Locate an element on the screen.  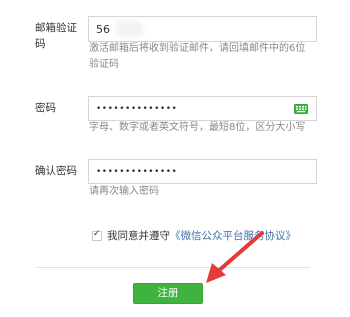
agreement-checkbox: ✓ is located at coordinates (97, 235).